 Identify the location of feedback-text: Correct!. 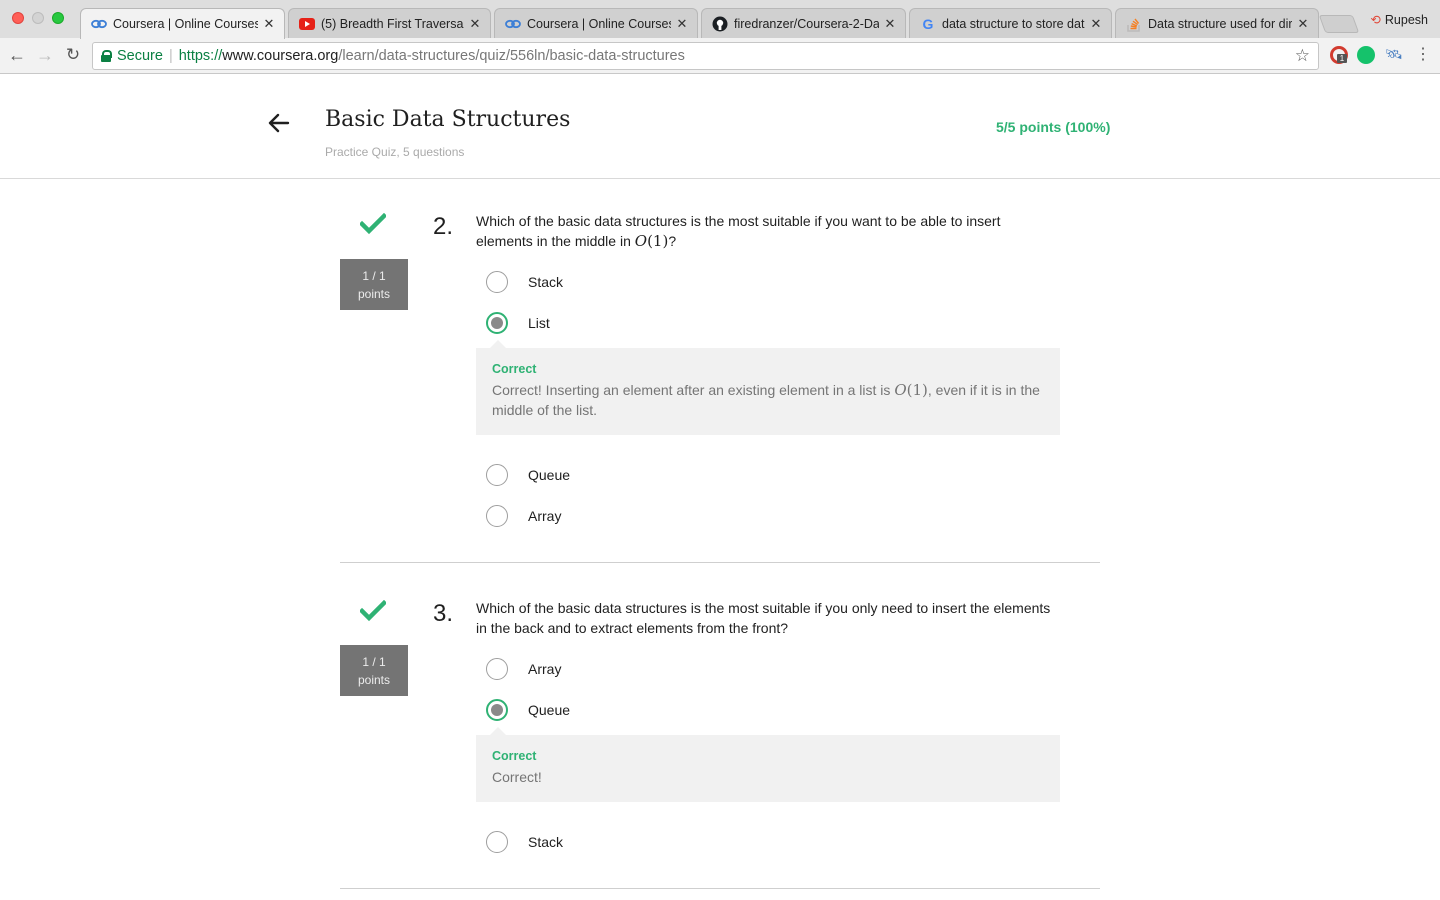
(517, 777).